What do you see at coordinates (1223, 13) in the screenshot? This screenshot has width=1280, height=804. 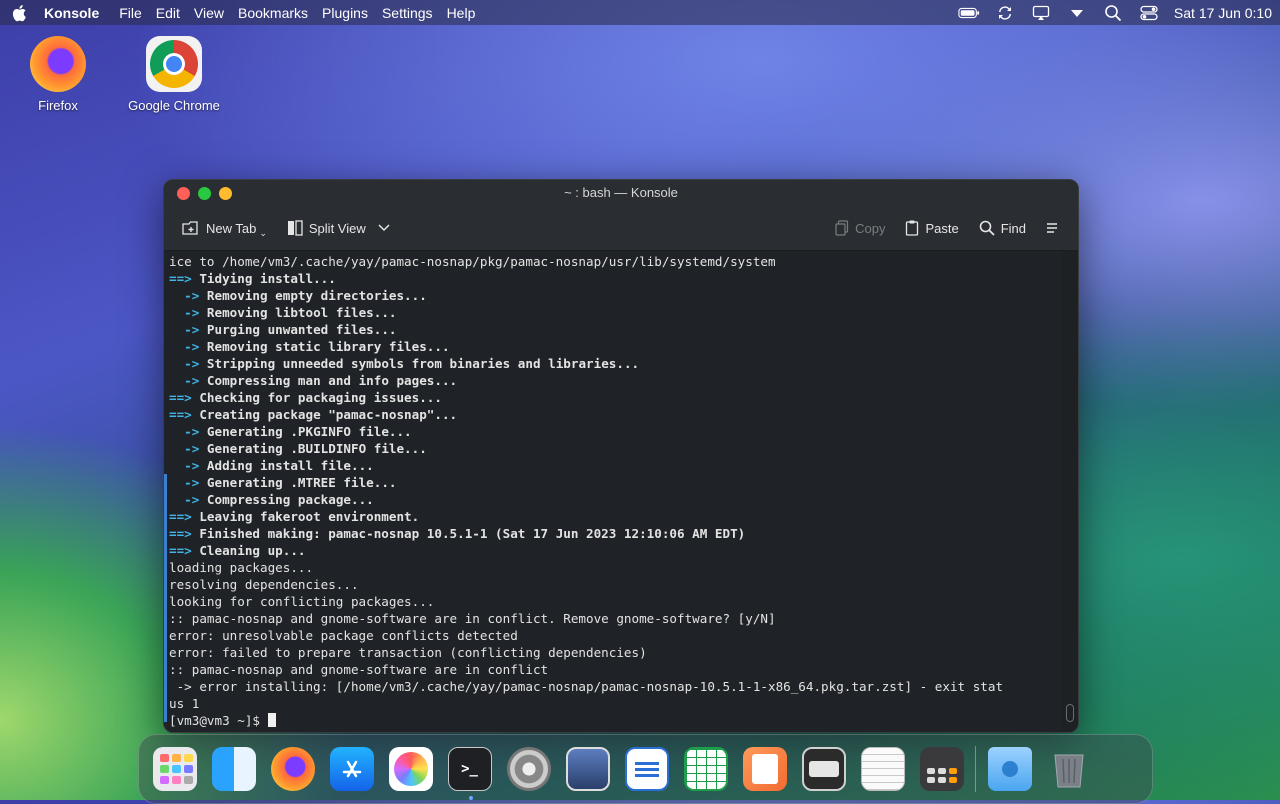 I see `clock: Sat 17 Jun 0:10` at bounding box center [1223, 13].